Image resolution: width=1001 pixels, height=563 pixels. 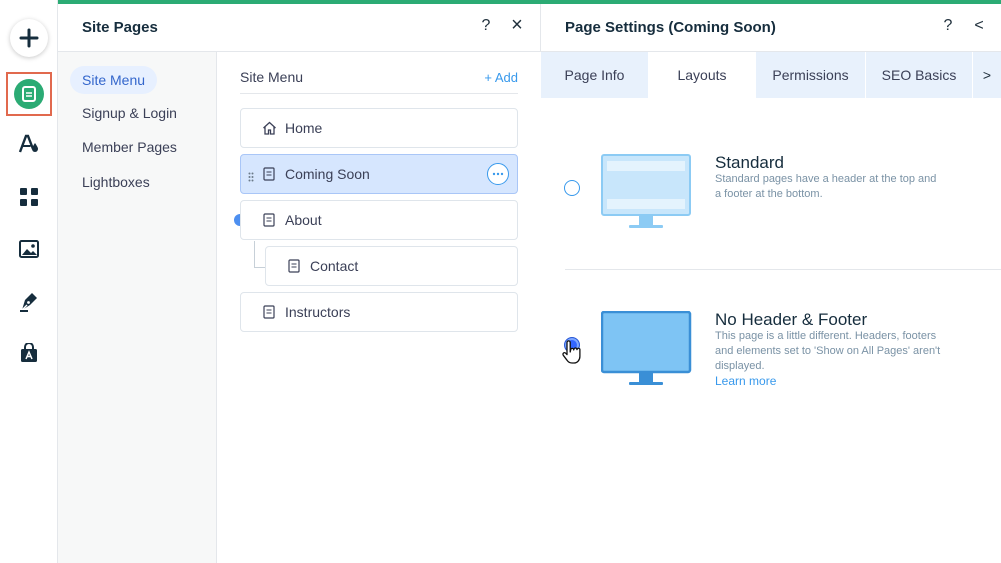 What do you see at coordinates (334, 266) in the screenshot?
I see `page-label: Contact` at bounding box center [334, 266].